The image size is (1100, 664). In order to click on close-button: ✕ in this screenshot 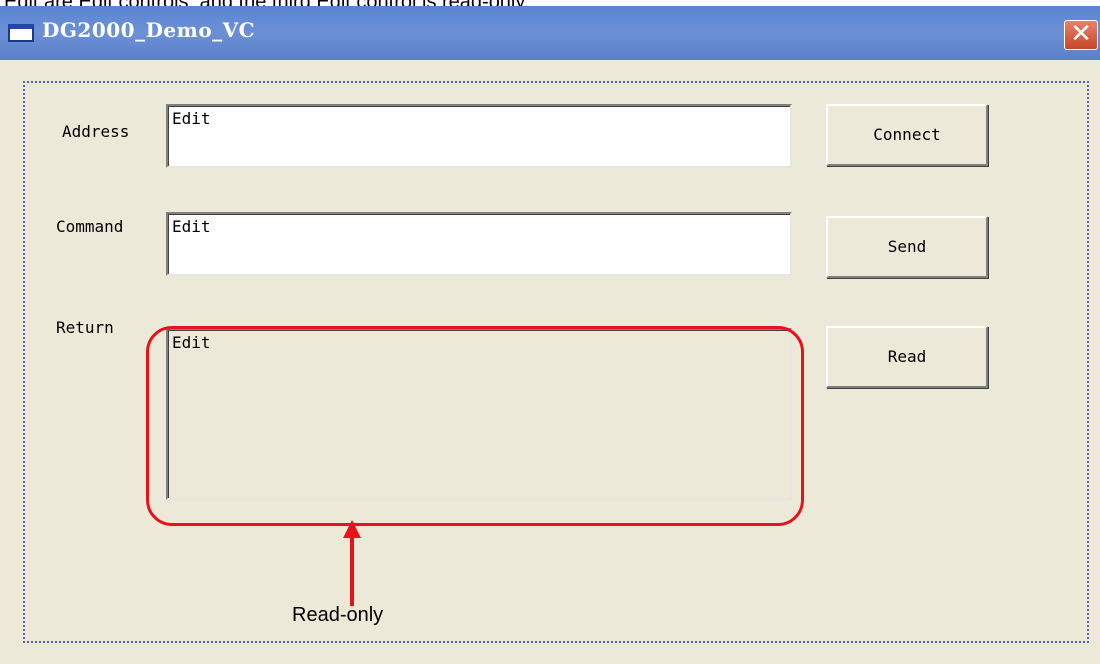, I will do `click(1081, 35)`.